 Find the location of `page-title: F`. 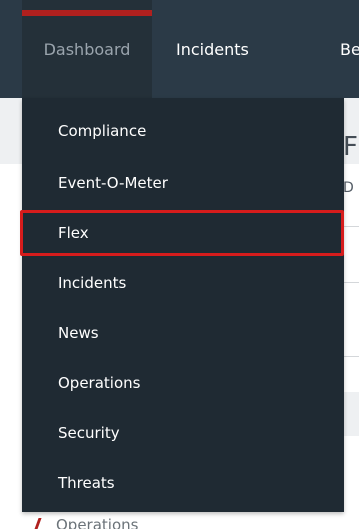

page-title: F is located at coordinates (350, 147).